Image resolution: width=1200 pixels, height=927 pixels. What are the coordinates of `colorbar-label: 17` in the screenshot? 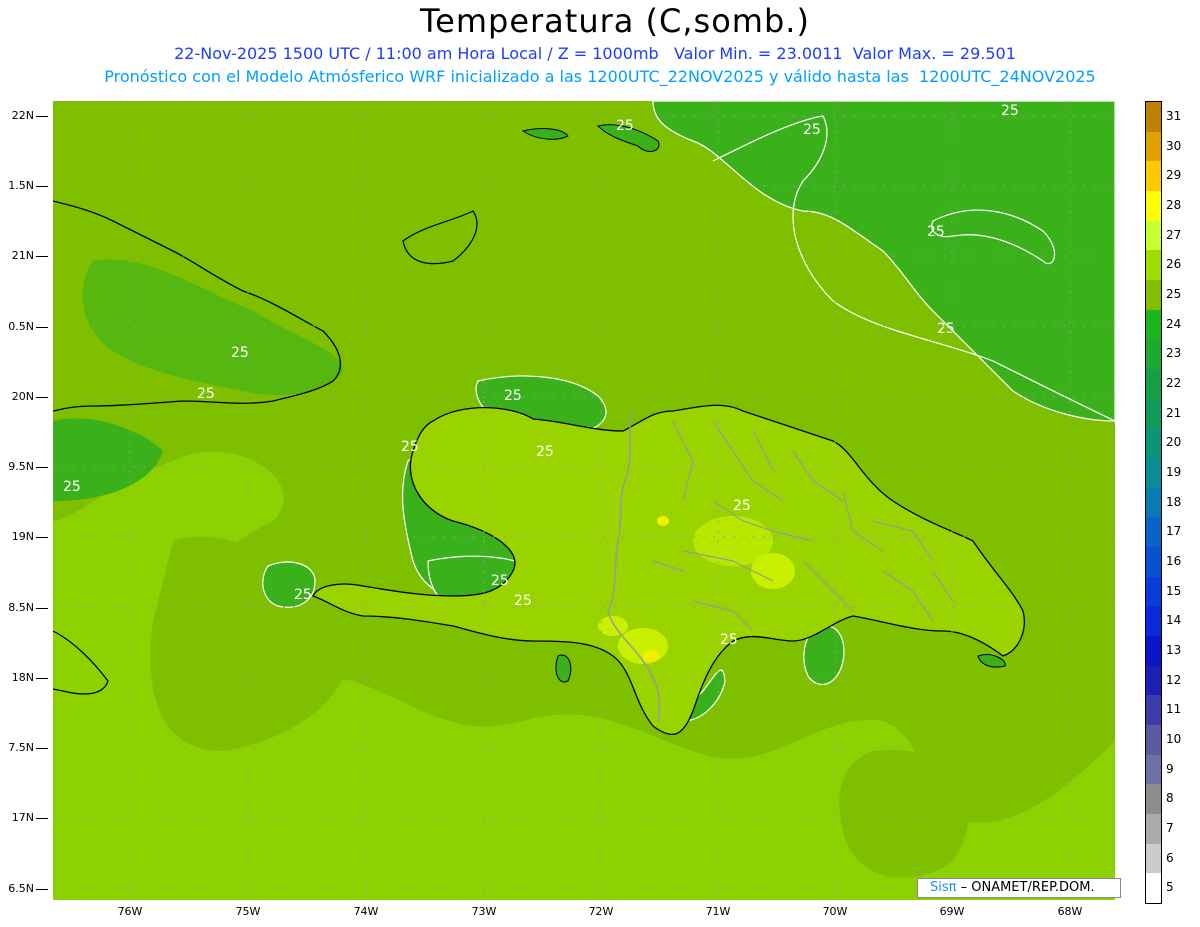 It's located at (1174, 531).